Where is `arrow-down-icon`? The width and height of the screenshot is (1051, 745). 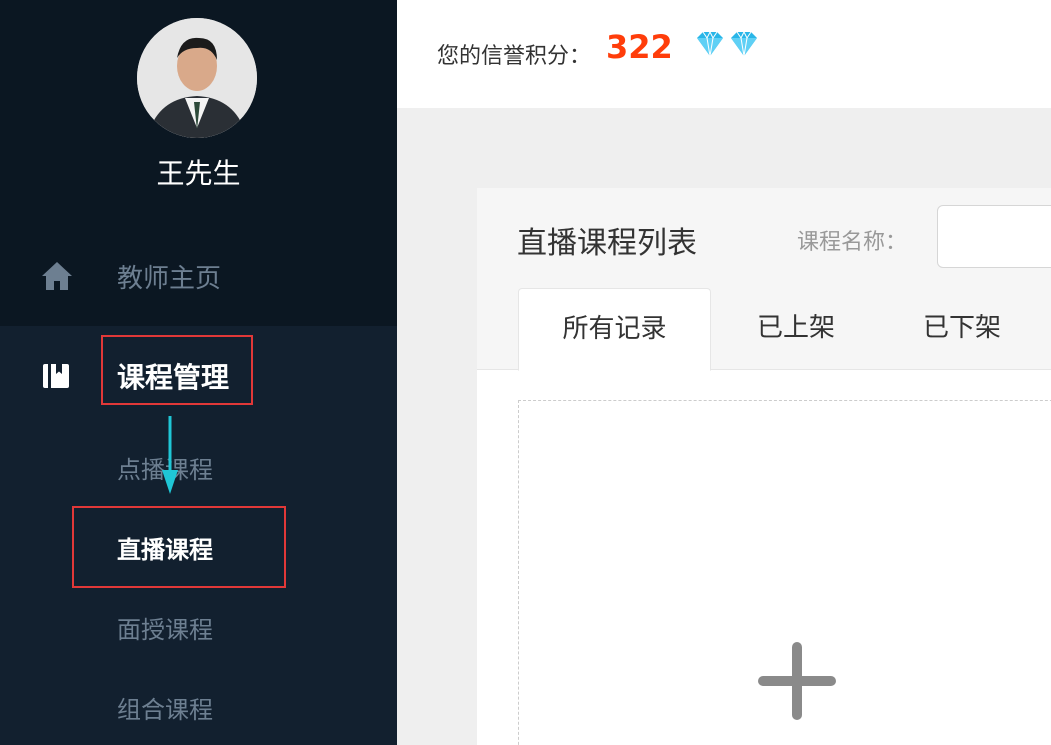 arrow-down-icon is located at coordinates (170, 455).